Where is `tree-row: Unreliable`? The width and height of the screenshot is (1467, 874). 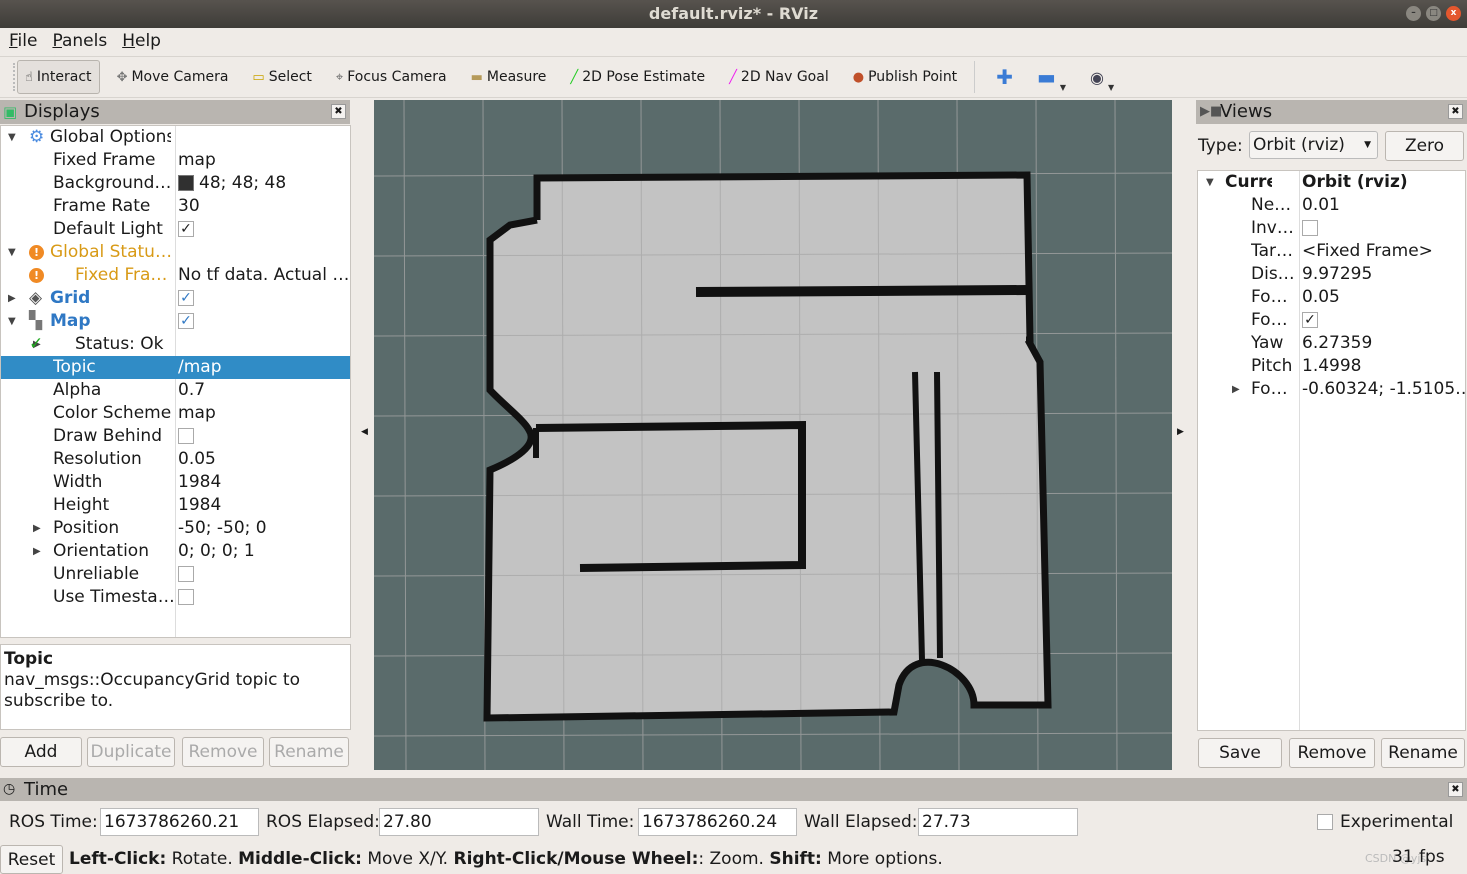
tree-row: Unreliable is located at coordinates (175, 574).